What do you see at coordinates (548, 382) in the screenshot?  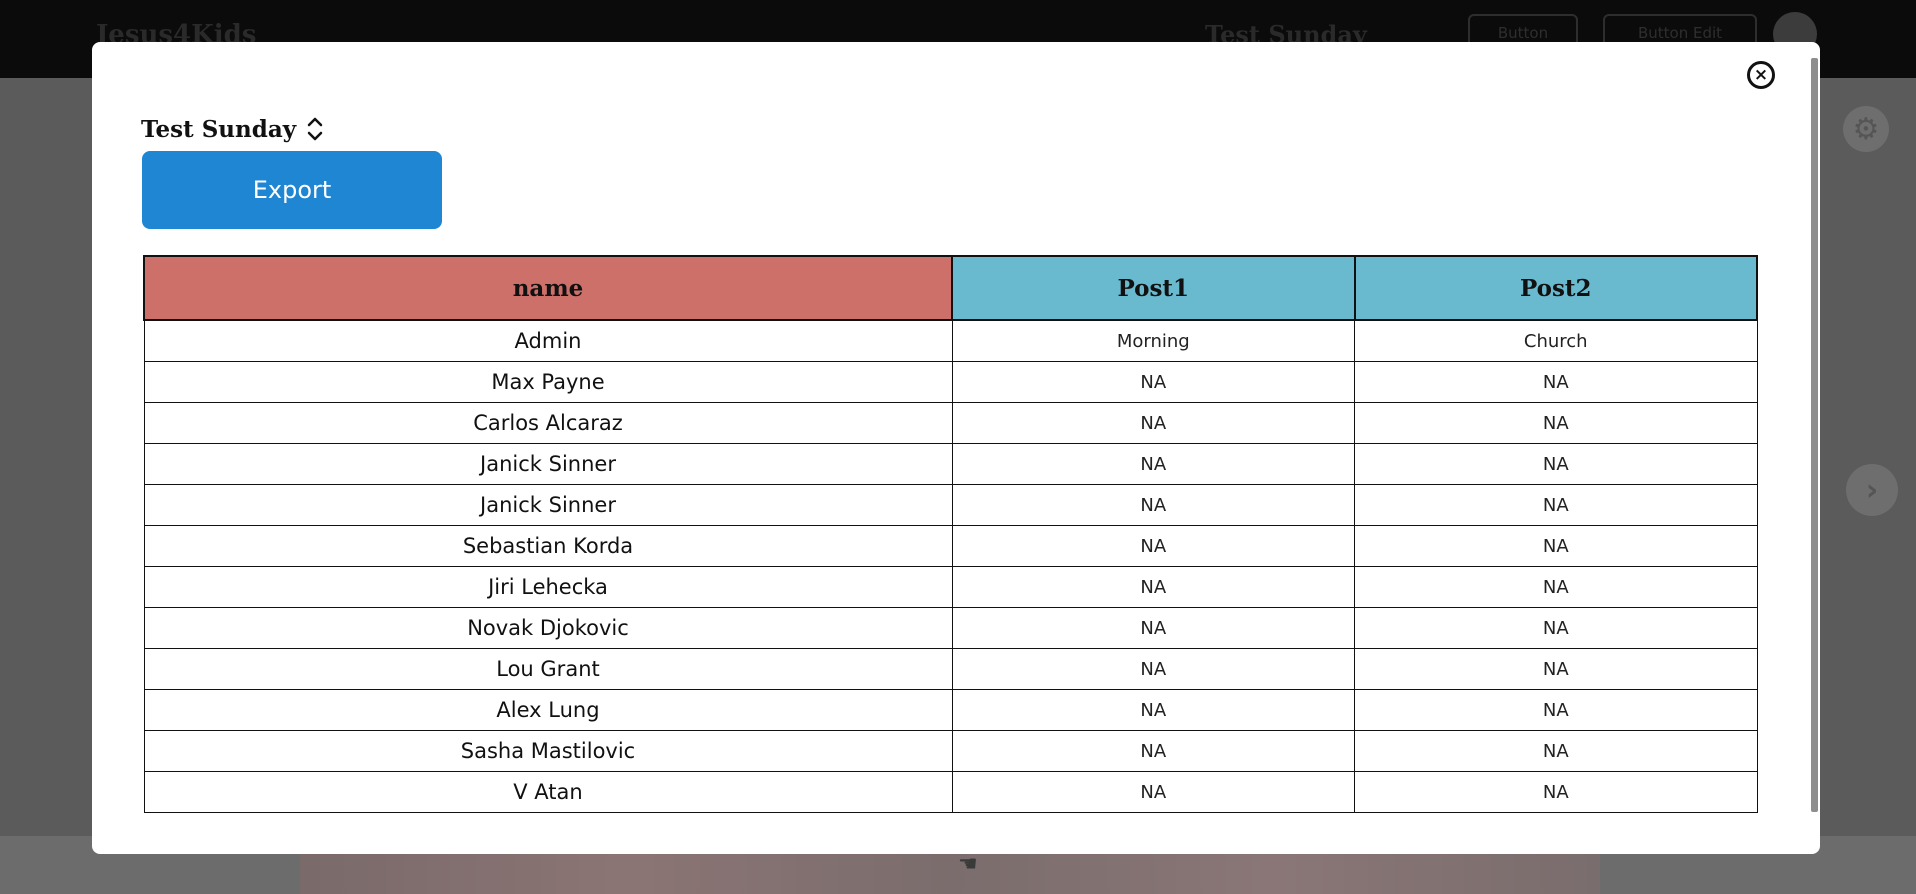 I see `row-name: Max Payne` at bounding box center [548, 382].